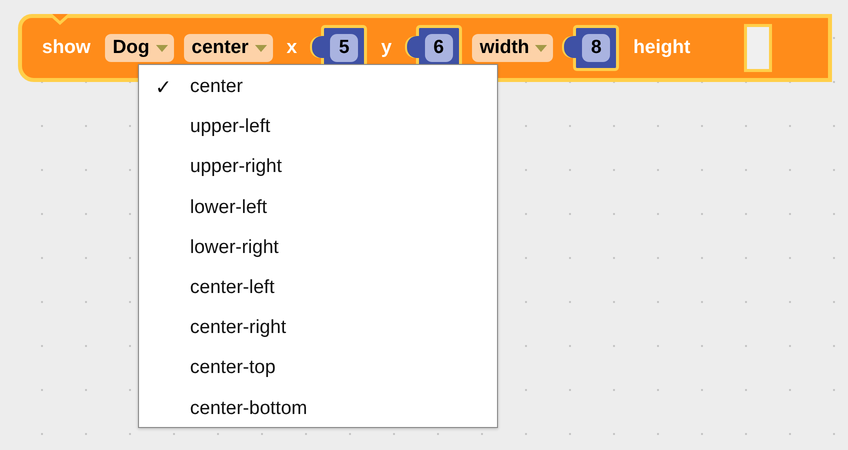 The height and width of the screenshot is (450, 848). I want to click on menu-item: center-bottom, so click(318, 408).